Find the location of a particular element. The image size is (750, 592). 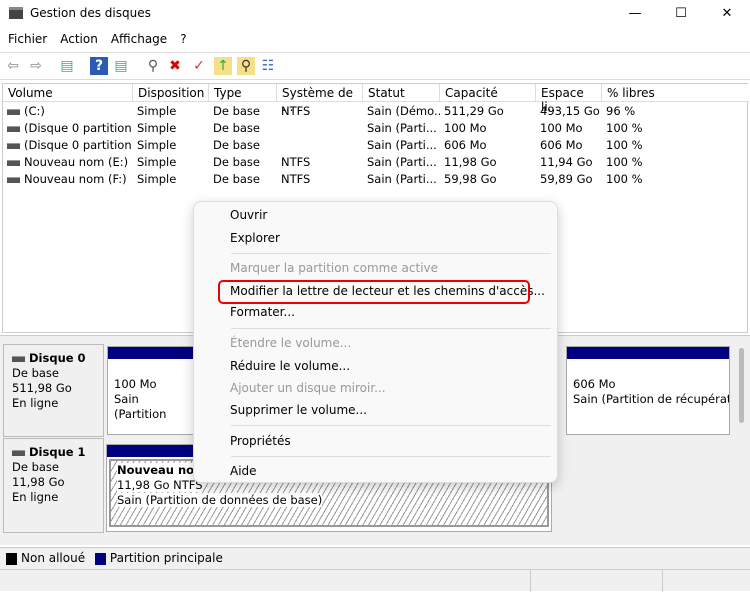

cell-text: Nouveau nom (E:) is located at coordinates (76, 162).